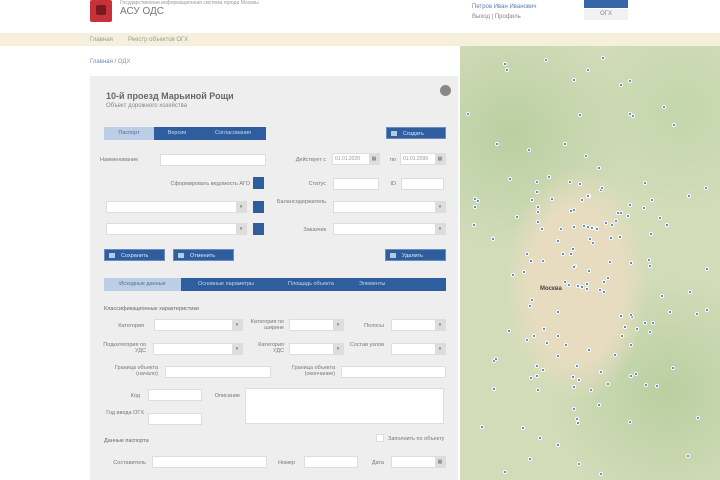 The height and width of the screenshot is (480, 720). Describe the element at coordinates (176, 229) in the screenshot. I see `select-2: ▾` at that location.